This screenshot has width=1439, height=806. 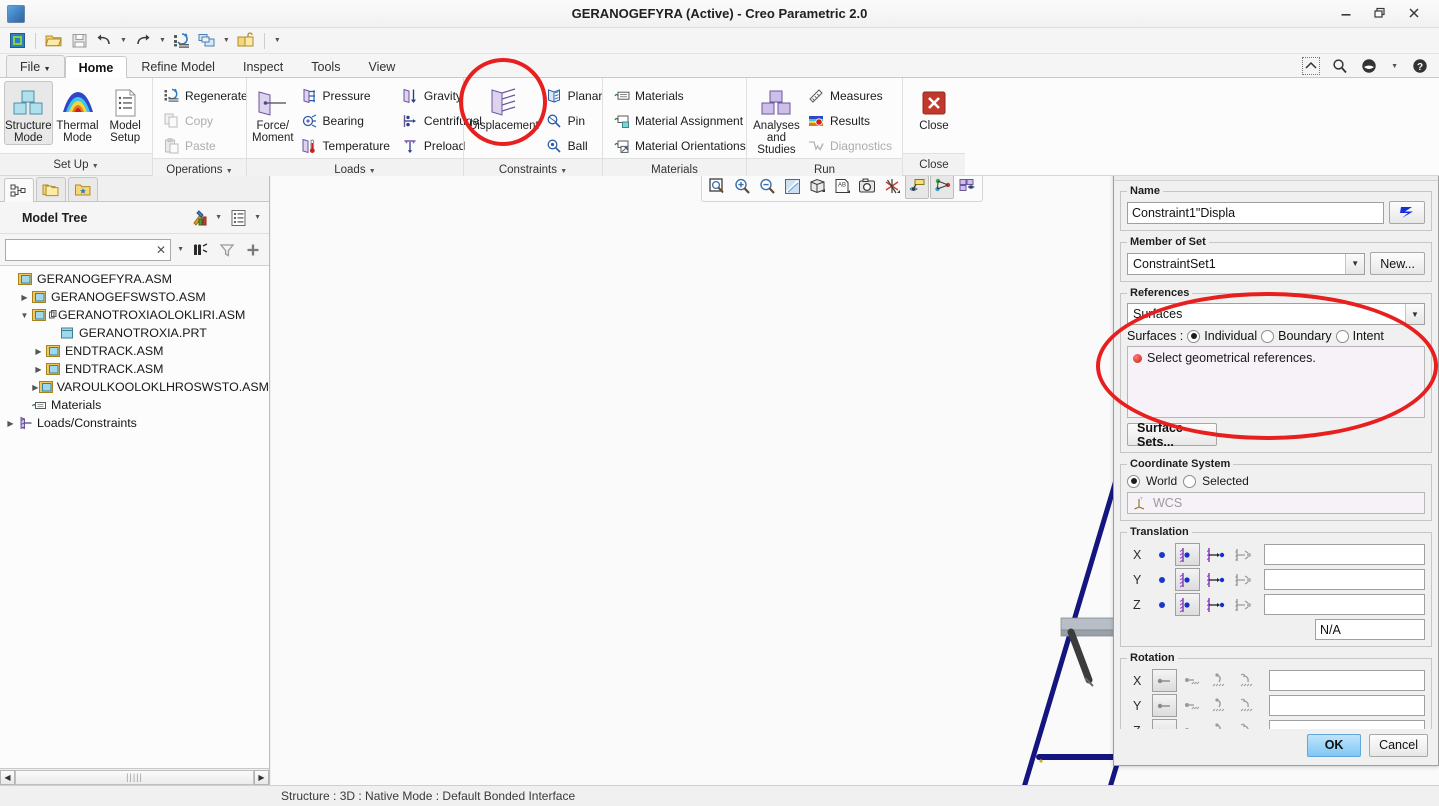 I want to click on force-moment-button: Force/Moment, so click(x=273, y=113).